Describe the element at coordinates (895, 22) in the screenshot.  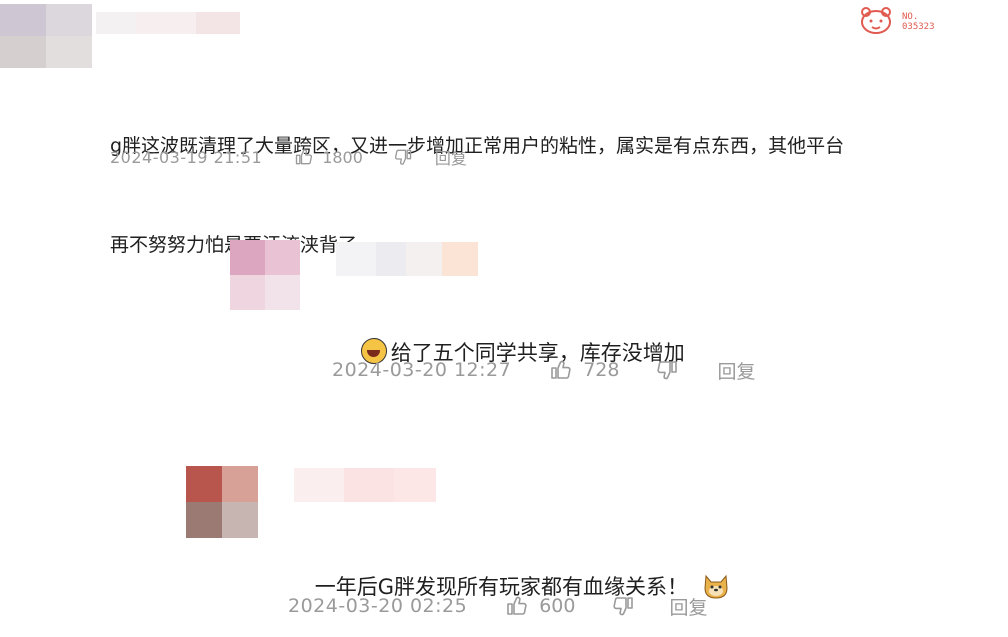
I see `user-level-badge: NO. 035323` at that location.